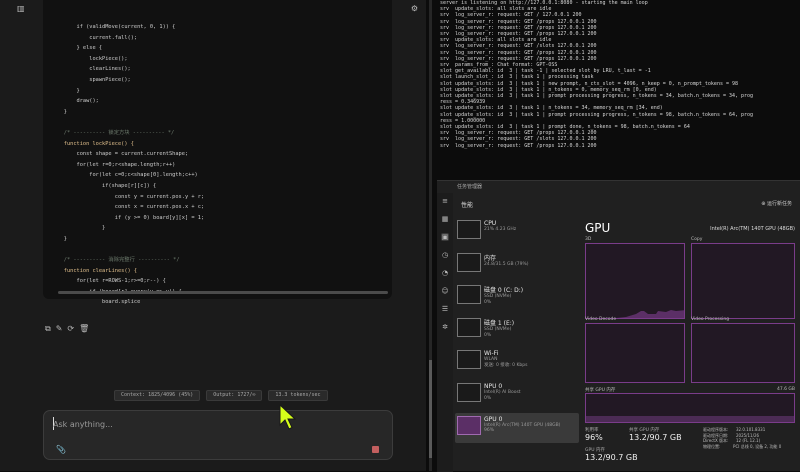 Image resolution: width=800 pixels, height=472 pixels. What do you see at coordinates (445, 327) in the screenshot?
I see `services-icon: ✲` at bounding box center [445, 327].